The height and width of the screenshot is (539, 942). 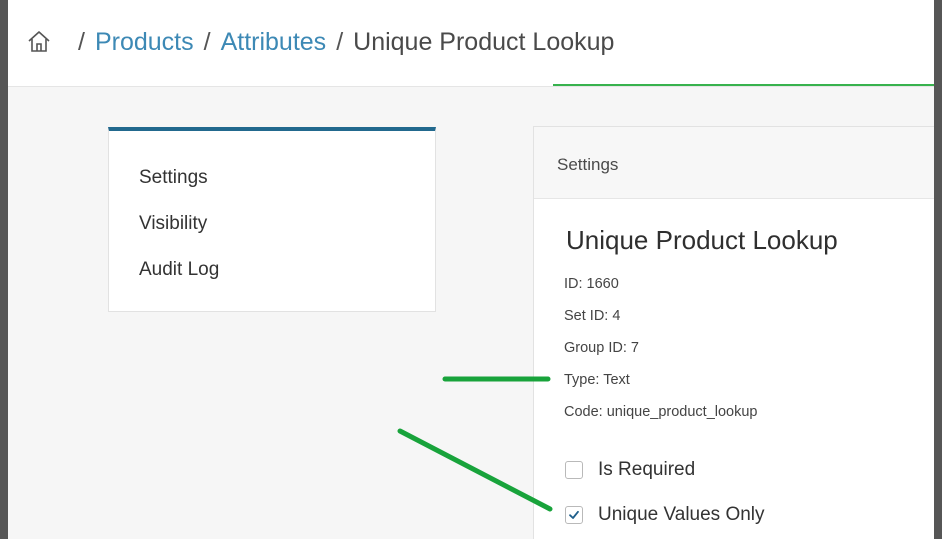 I want to click on card-header: Settings, so click(x=734, y=163).